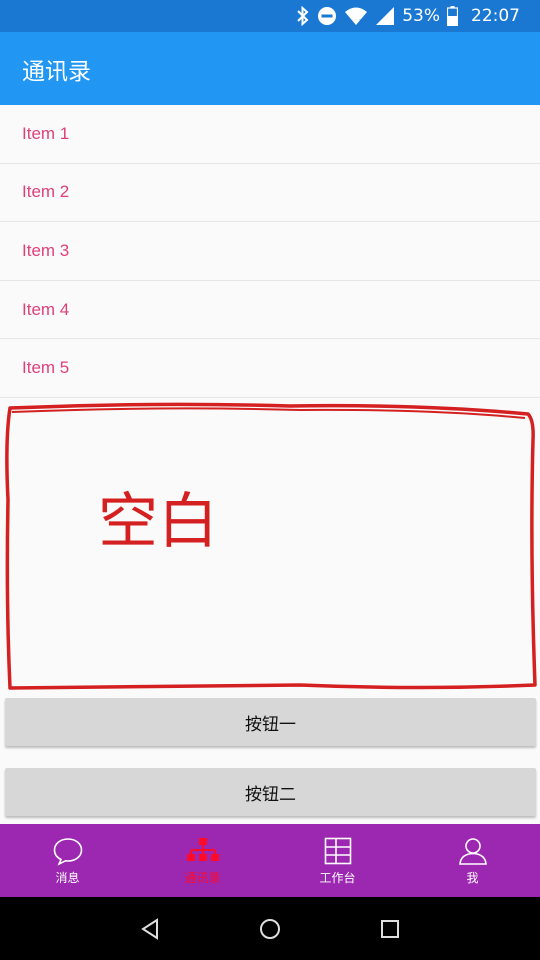 The width and height of the screenshot is (540, 960). I want to click on button-two: 按钮二, so click(270, 792).